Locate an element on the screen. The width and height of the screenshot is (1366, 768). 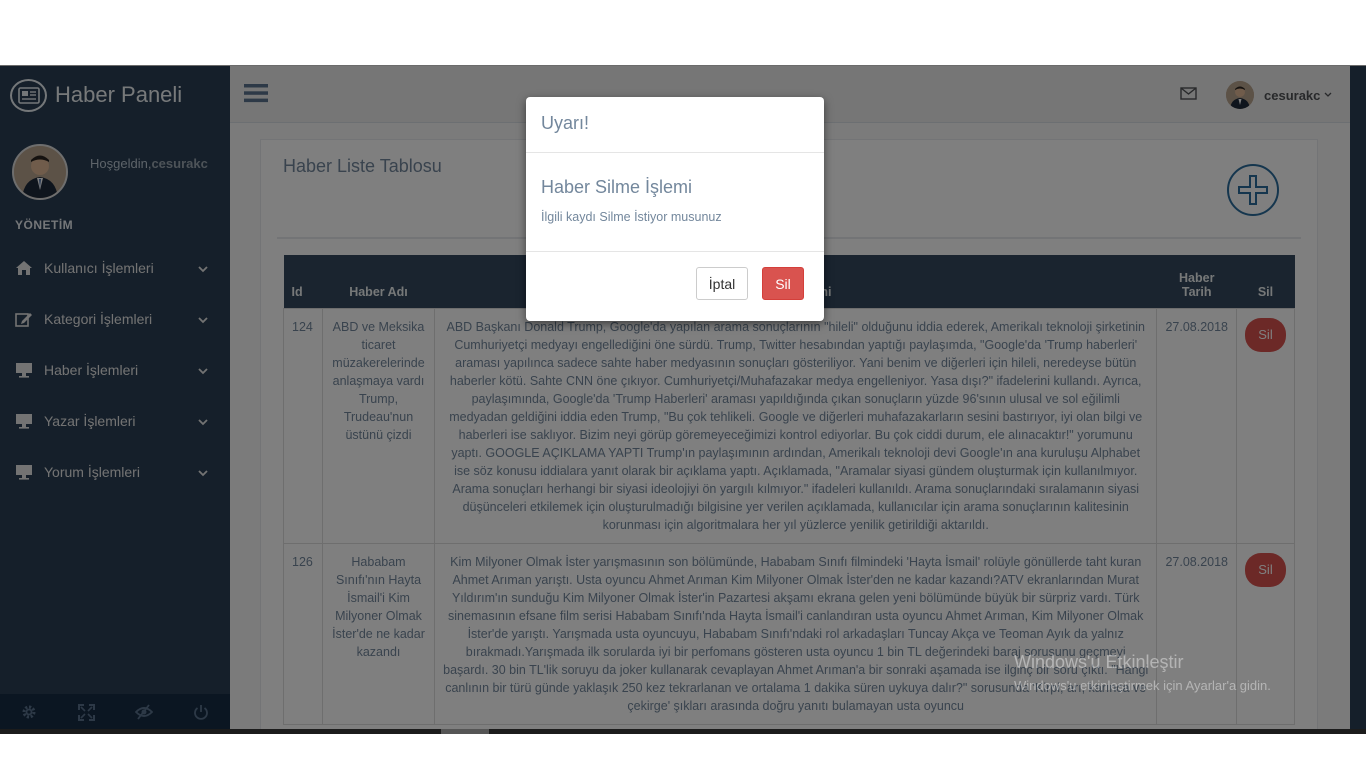
cancel-button: İptal is located at coordinates (722, 283).